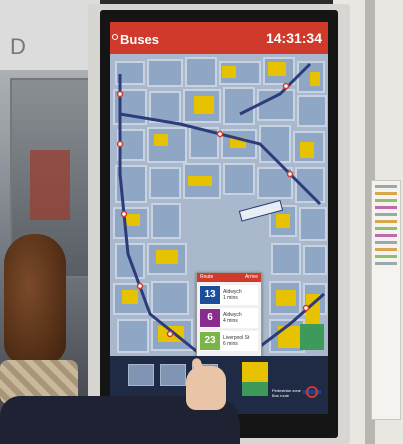 The height and width of the screenshot is (444, 403). Describe the element at coordinates (140, 39) in the screenshot. I see `screen-title: Buses` at that location.